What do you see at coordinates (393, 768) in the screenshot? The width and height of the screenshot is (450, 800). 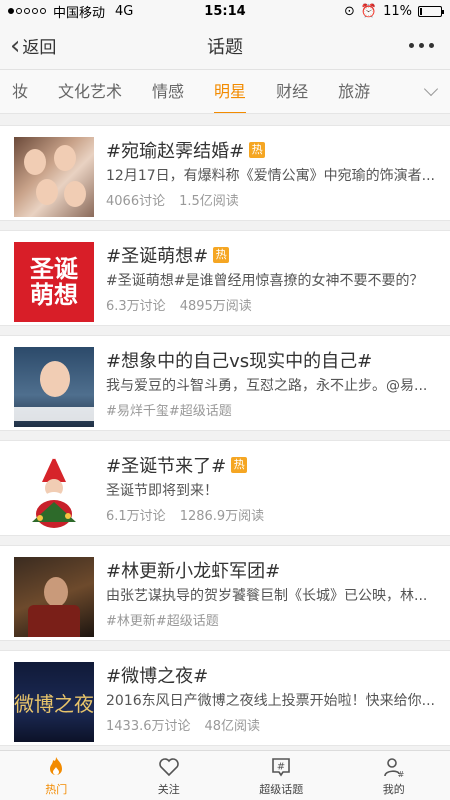 I see `user-icon: #` at bounding box center [393, 768].